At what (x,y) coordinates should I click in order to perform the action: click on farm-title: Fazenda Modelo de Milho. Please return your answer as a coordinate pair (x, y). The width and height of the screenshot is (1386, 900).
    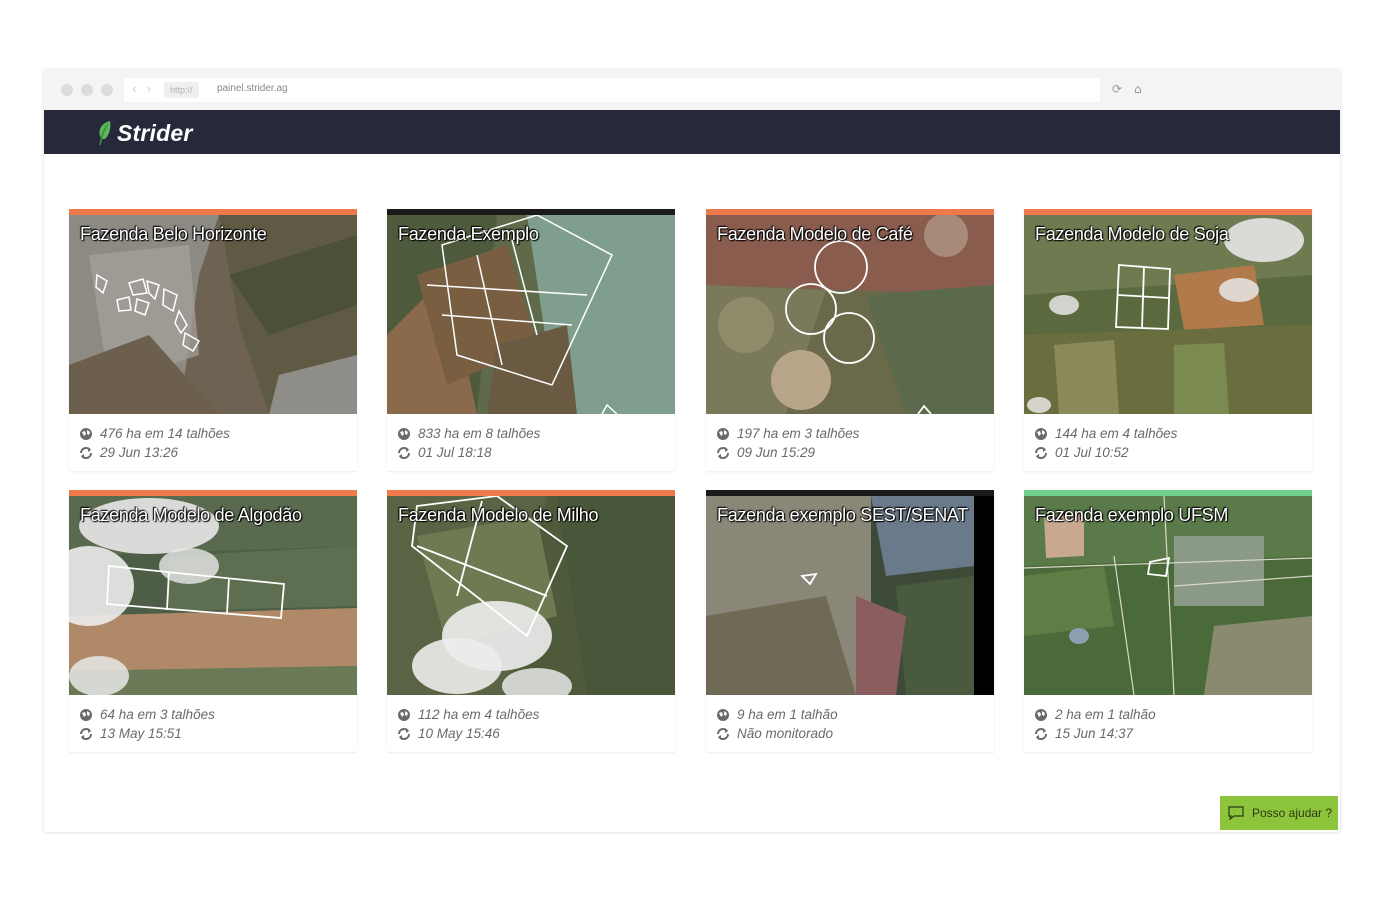
    Looking at the image, I should click on (498, 515).